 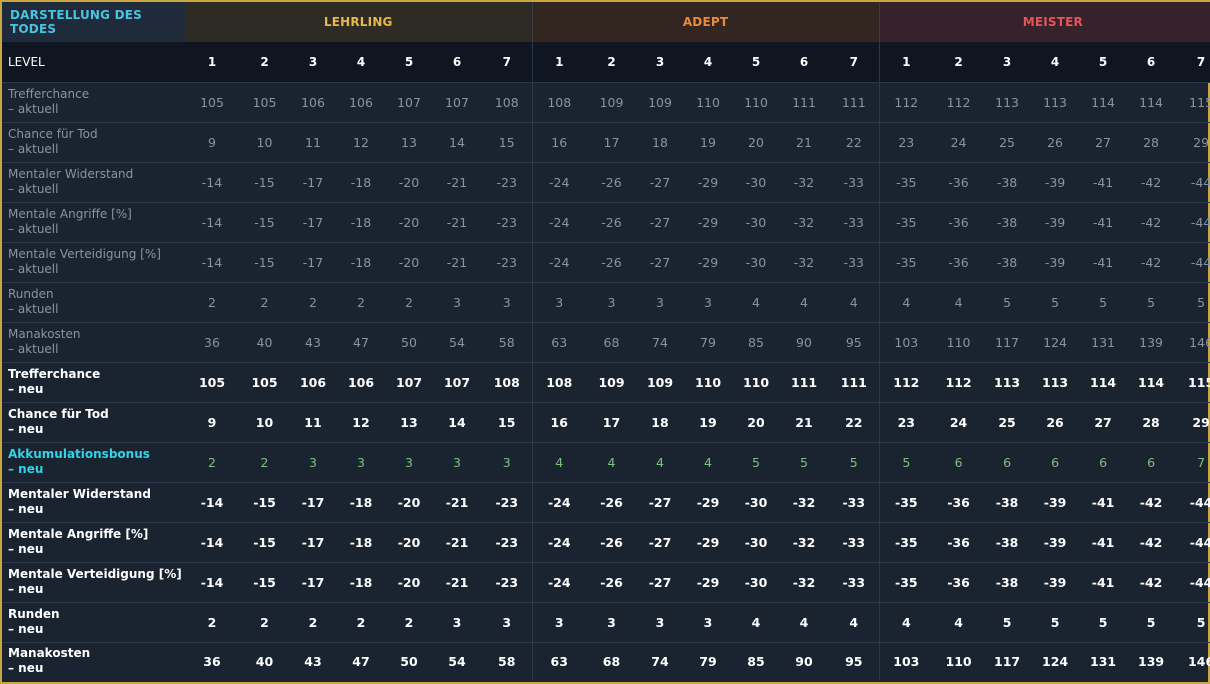 I want to click on value-cell: -18, so click(x=361, y=261).